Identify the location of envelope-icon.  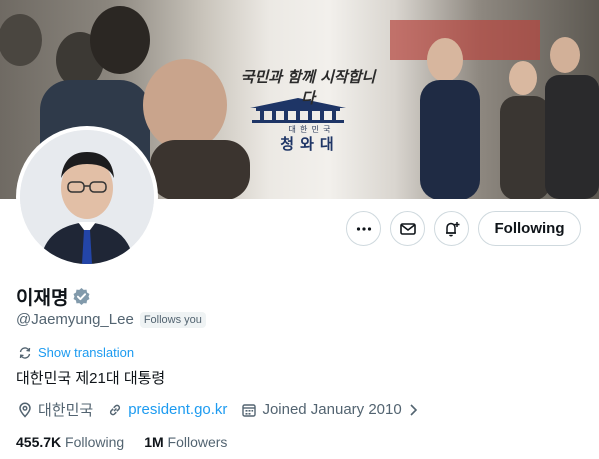
(407, 228).